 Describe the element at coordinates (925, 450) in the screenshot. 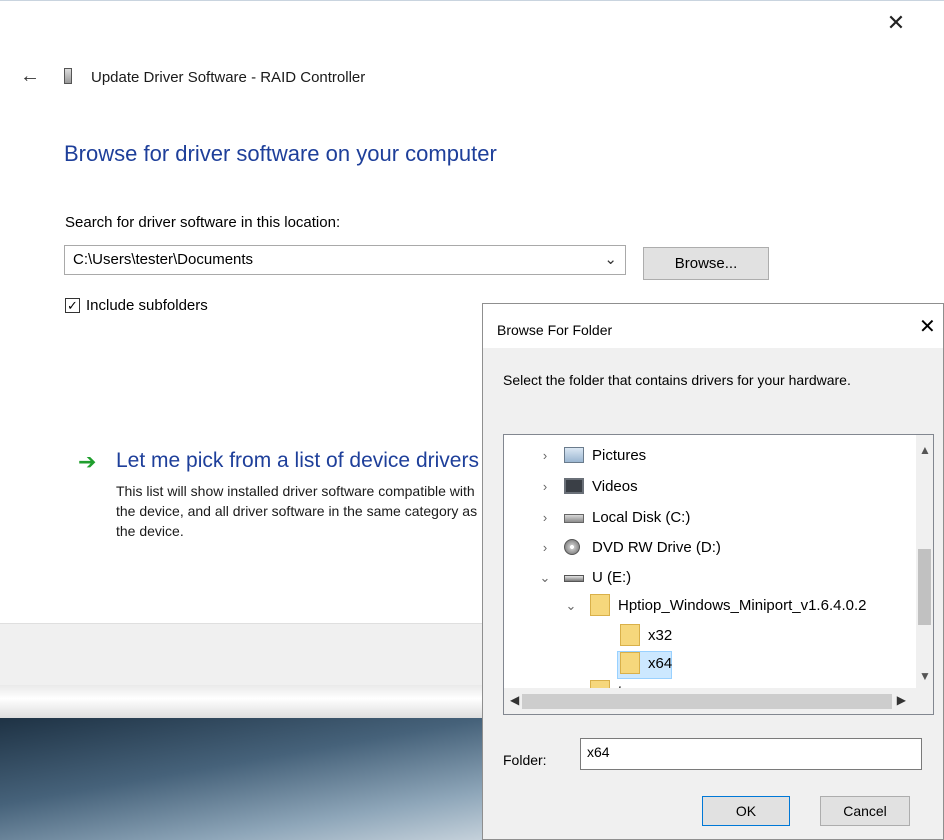

I see `scroll-up-icon: ▲` at that location.